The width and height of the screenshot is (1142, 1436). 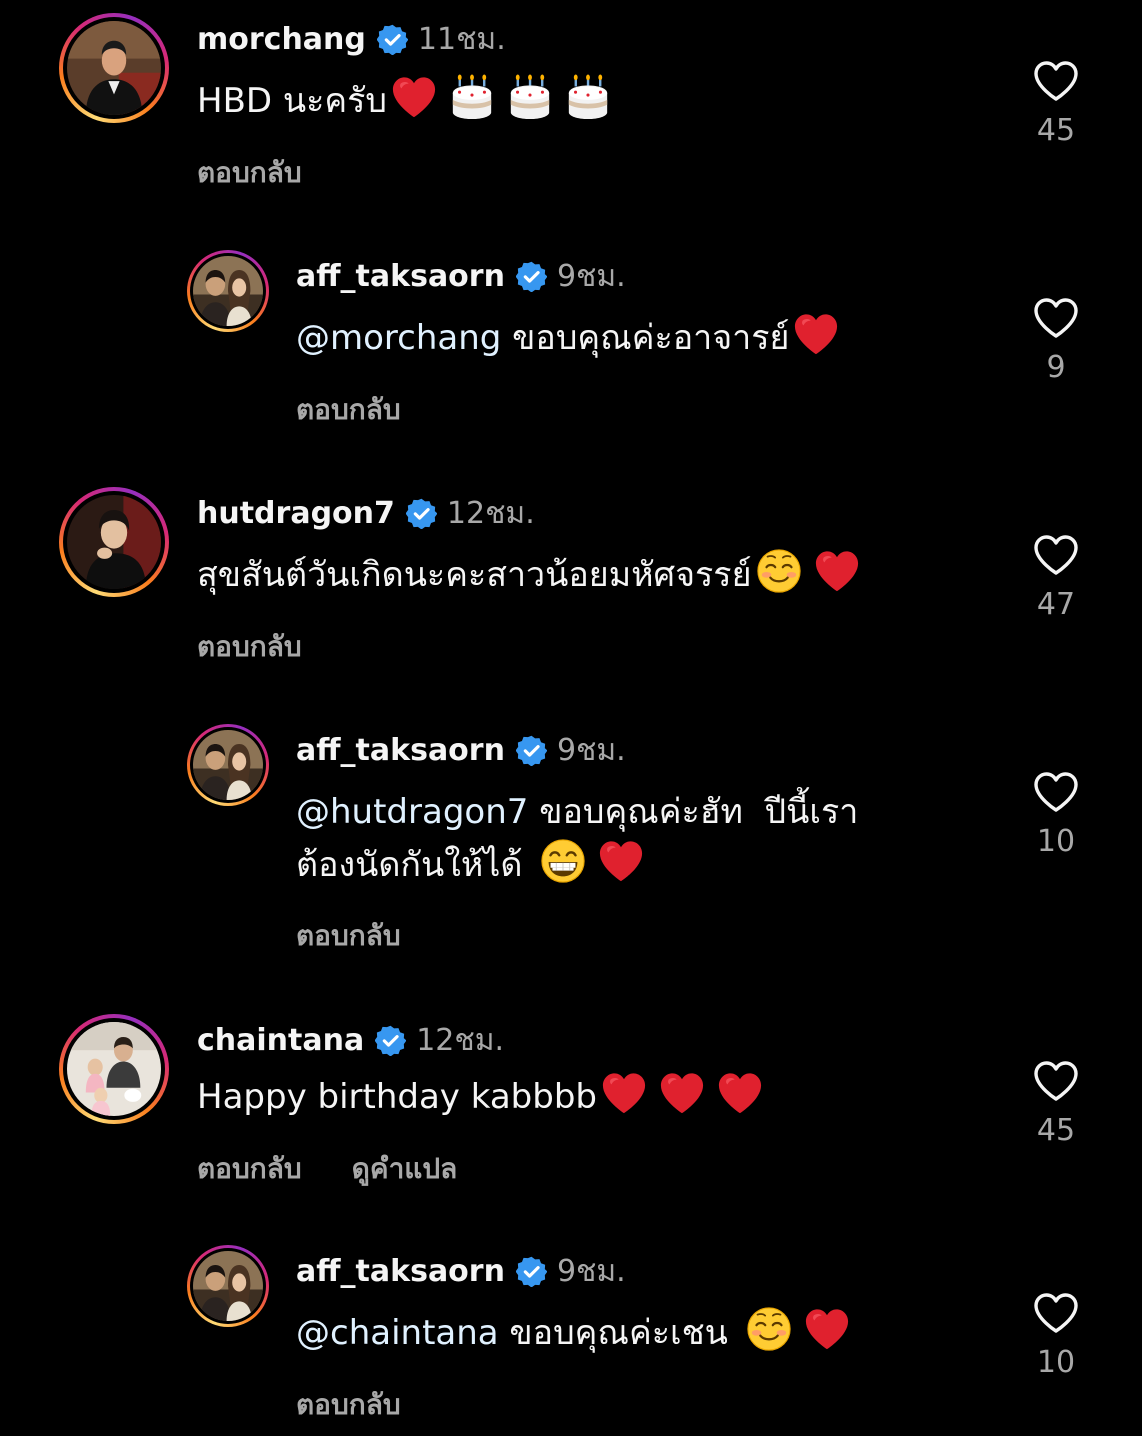 I want to click on like-count: 9, so click(x=1056, y=367).